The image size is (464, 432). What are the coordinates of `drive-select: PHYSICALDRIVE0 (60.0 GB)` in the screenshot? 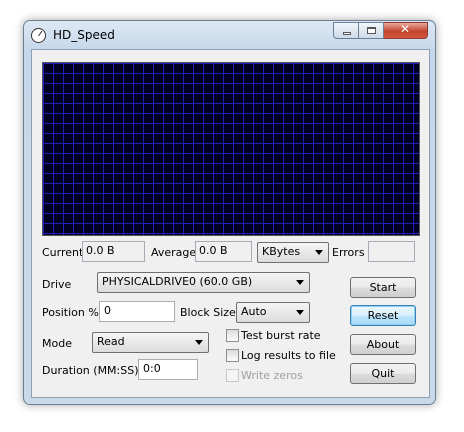 It's located at (203, 282).